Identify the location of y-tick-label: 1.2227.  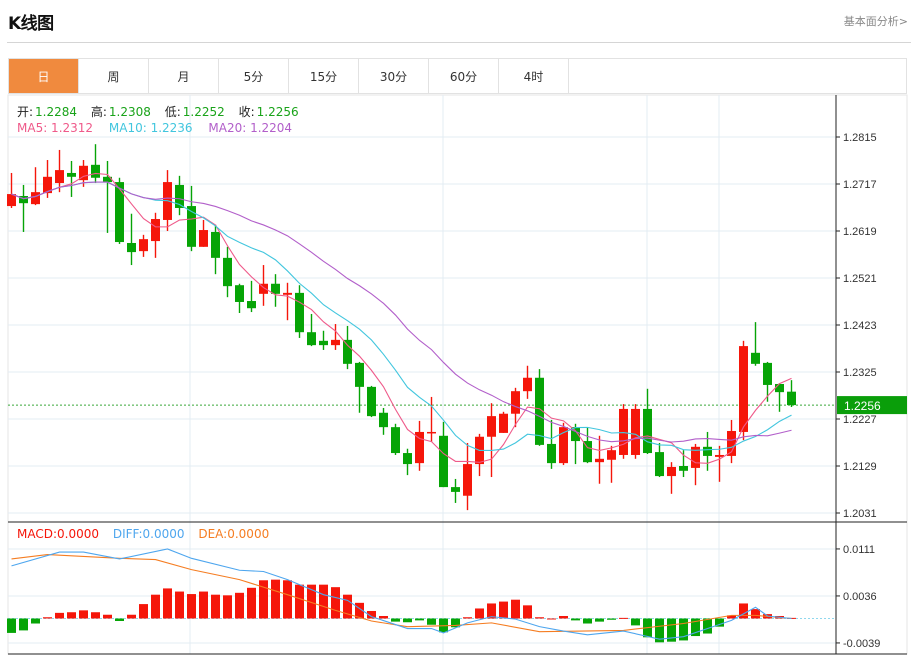
(860, 420).